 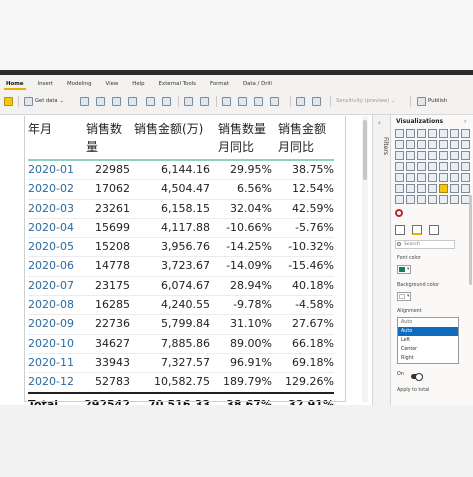 I want to click on get-data-button: Get data ⌄, so click(x=44, y=101).